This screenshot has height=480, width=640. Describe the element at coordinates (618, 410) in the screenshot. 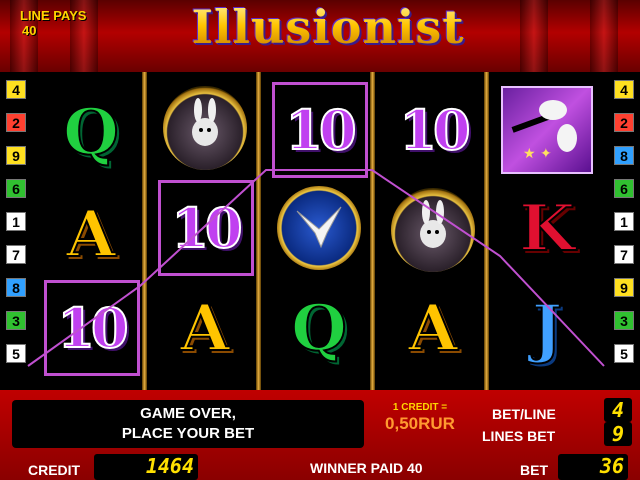

I see `bet-line-display: 4` at that location.